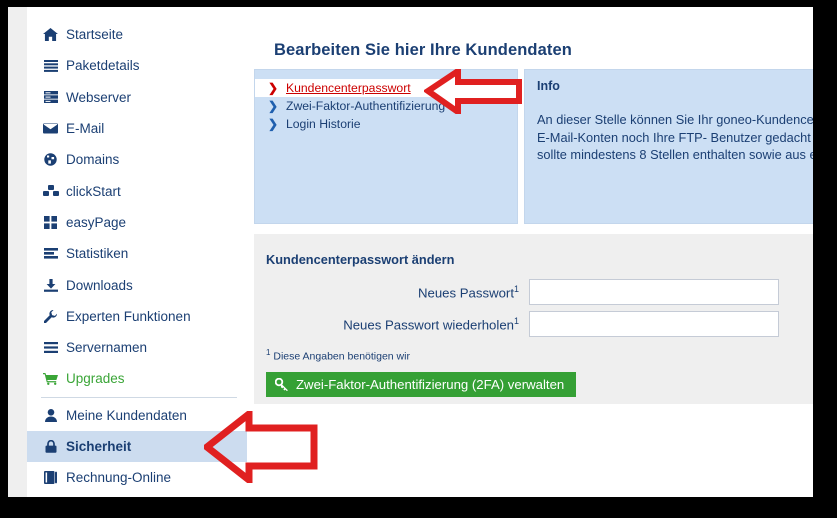  I want to click on subnav-link-kundencenterpasswort: ❯ Kundencenterpasswort, so click(386, 88).